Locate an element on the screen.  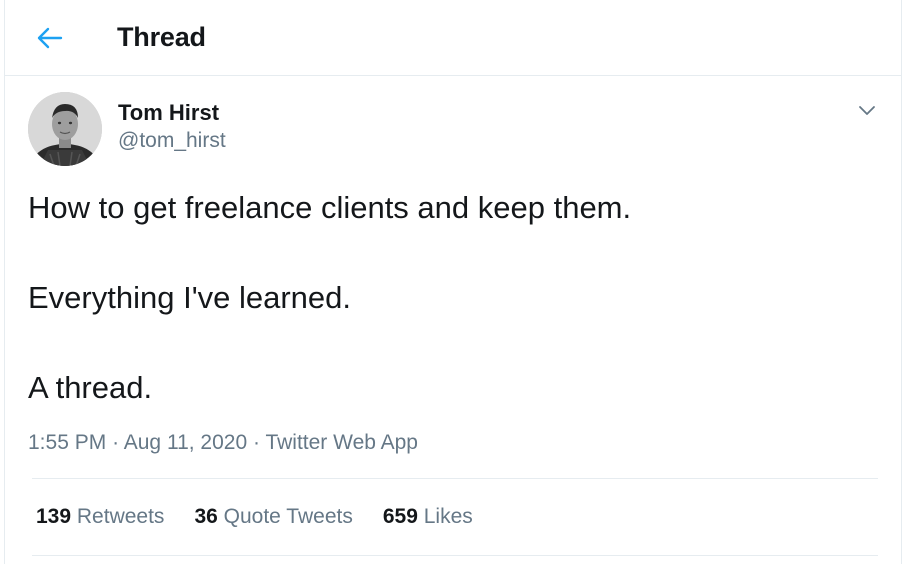
author-handle: @tom_hirst is located at coordinates (172, 141).